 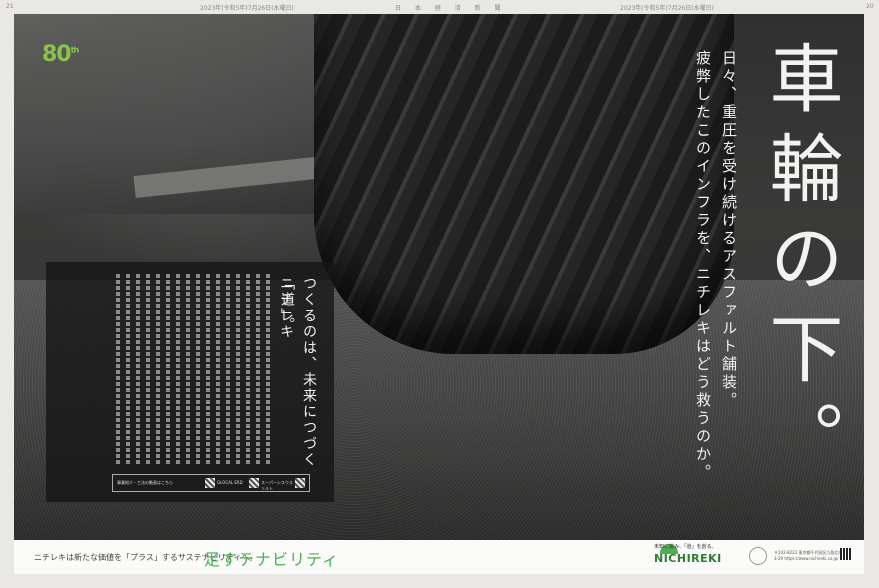 I want to click on date-right: 2023年(令和5年)7月26日(水曜日), so click(x=667, y=8).